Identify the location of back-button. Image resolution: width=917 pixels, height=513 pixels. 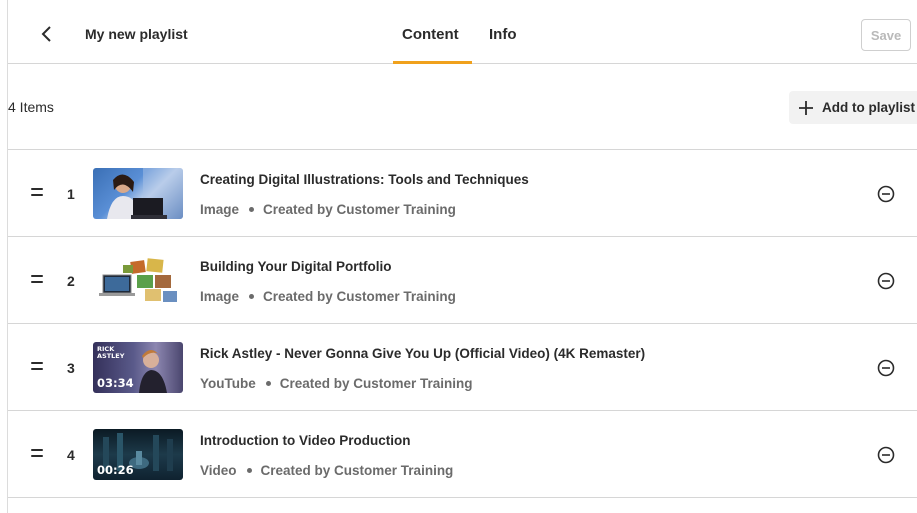
(47, 34).